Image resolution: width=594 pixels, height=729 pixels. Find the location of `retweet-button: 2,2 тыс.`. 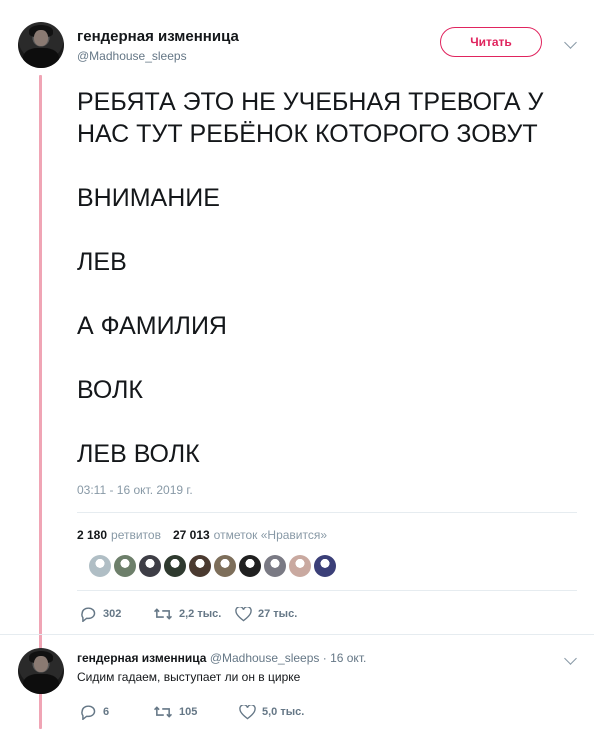

retweet-button: 2,2 тыс. is located at coordinates (194, 614).